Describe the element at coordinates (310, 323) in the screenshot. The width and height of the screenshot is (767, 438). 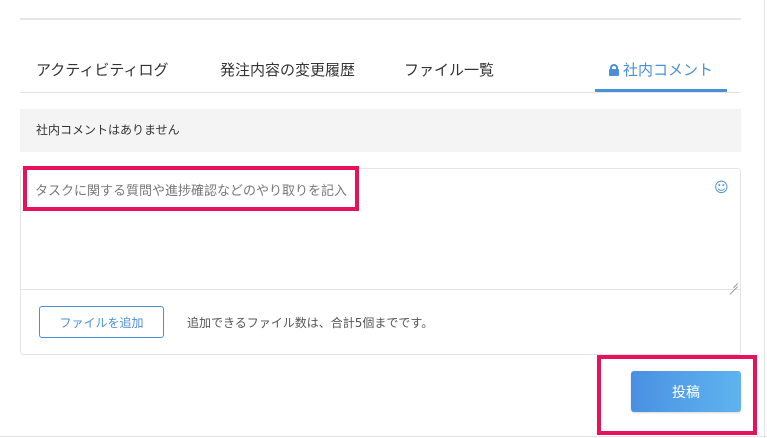
I see `file-limit-note: 追加できるファイル数は、合計5個までです。` at that location.